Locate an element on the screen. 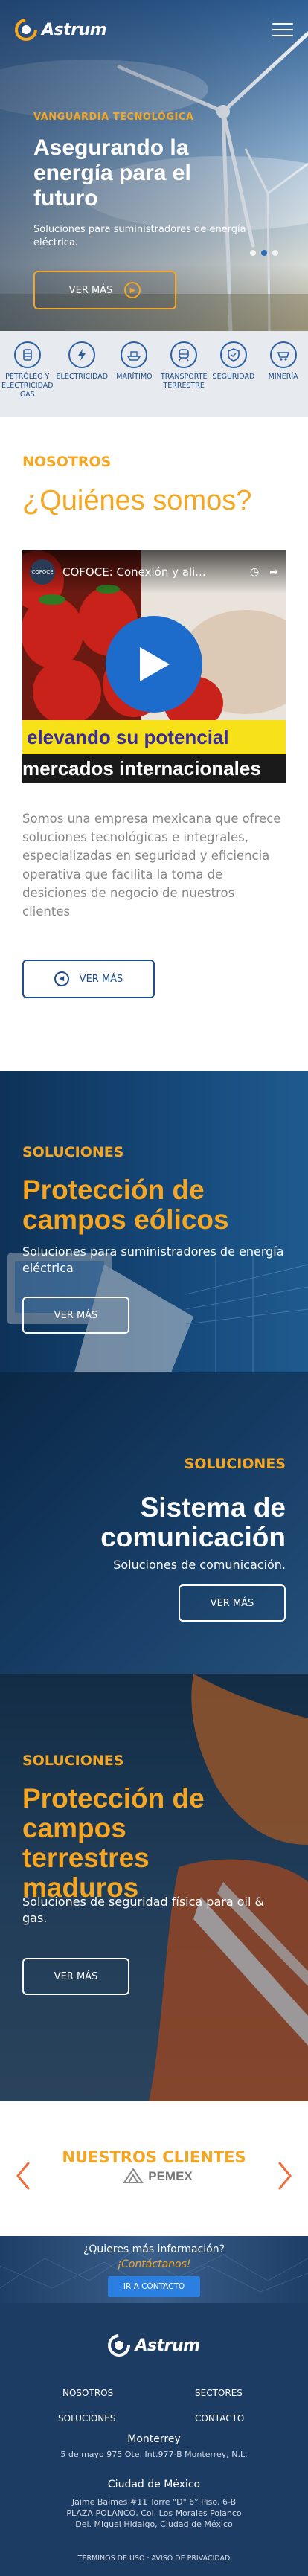 The image size is (308, 2576). sector-item-seguridad: SEGURIDAD is located at coordinates (234, 374).